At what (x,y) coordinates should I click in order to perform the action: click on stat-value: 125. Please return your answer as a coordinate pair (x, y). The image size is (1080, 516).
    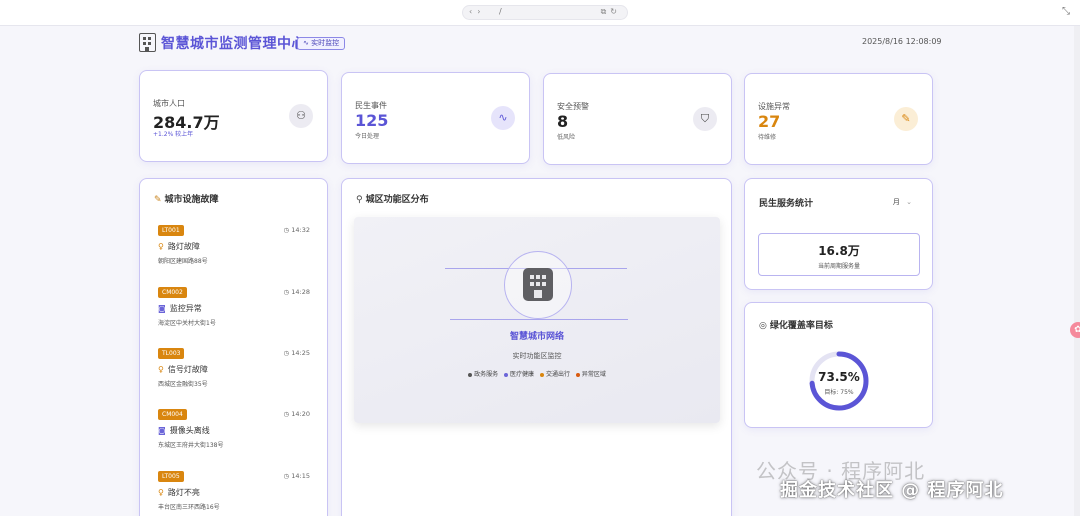
    Looking at the image, I should click on (372, 120).